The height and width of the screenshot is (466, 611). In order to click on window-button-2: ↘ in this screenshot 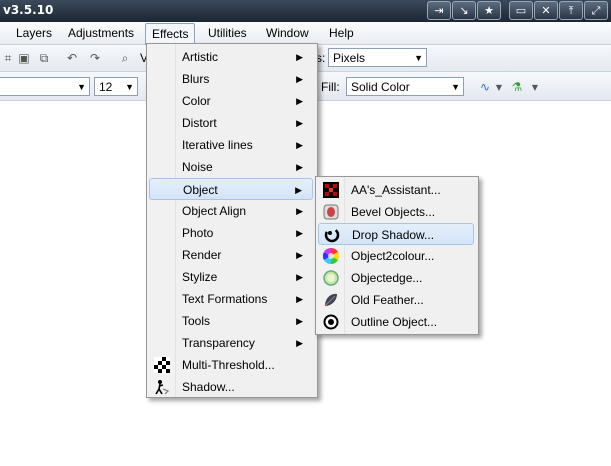, I will do `click(464, 10)`.